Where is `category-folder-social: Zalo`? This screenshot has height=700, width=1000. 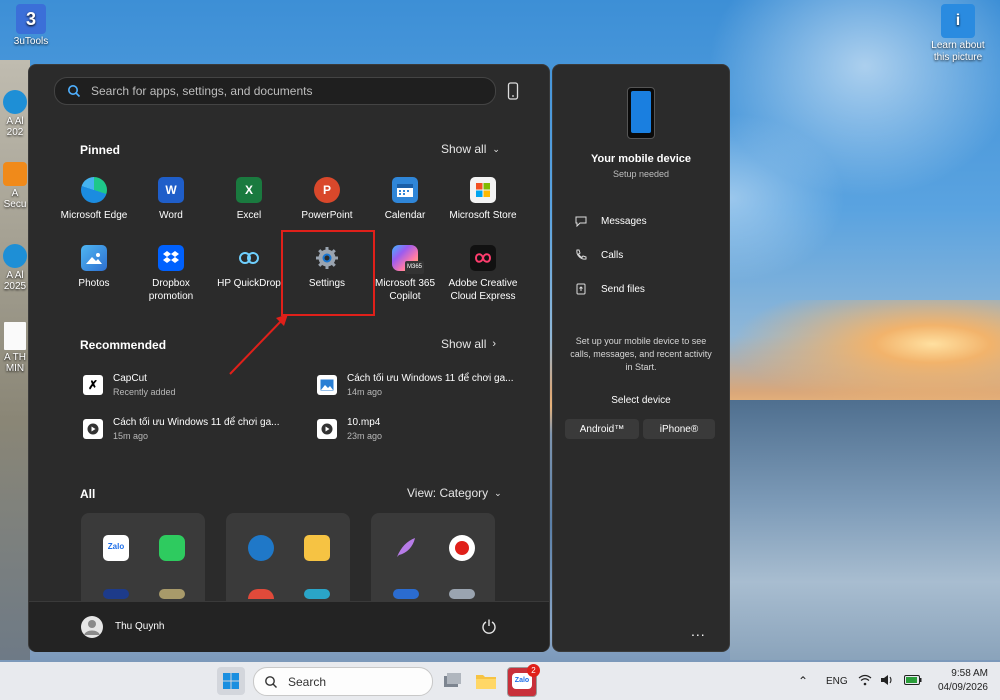 category-folder-social: Zalo is located at coordinates (143, 563).